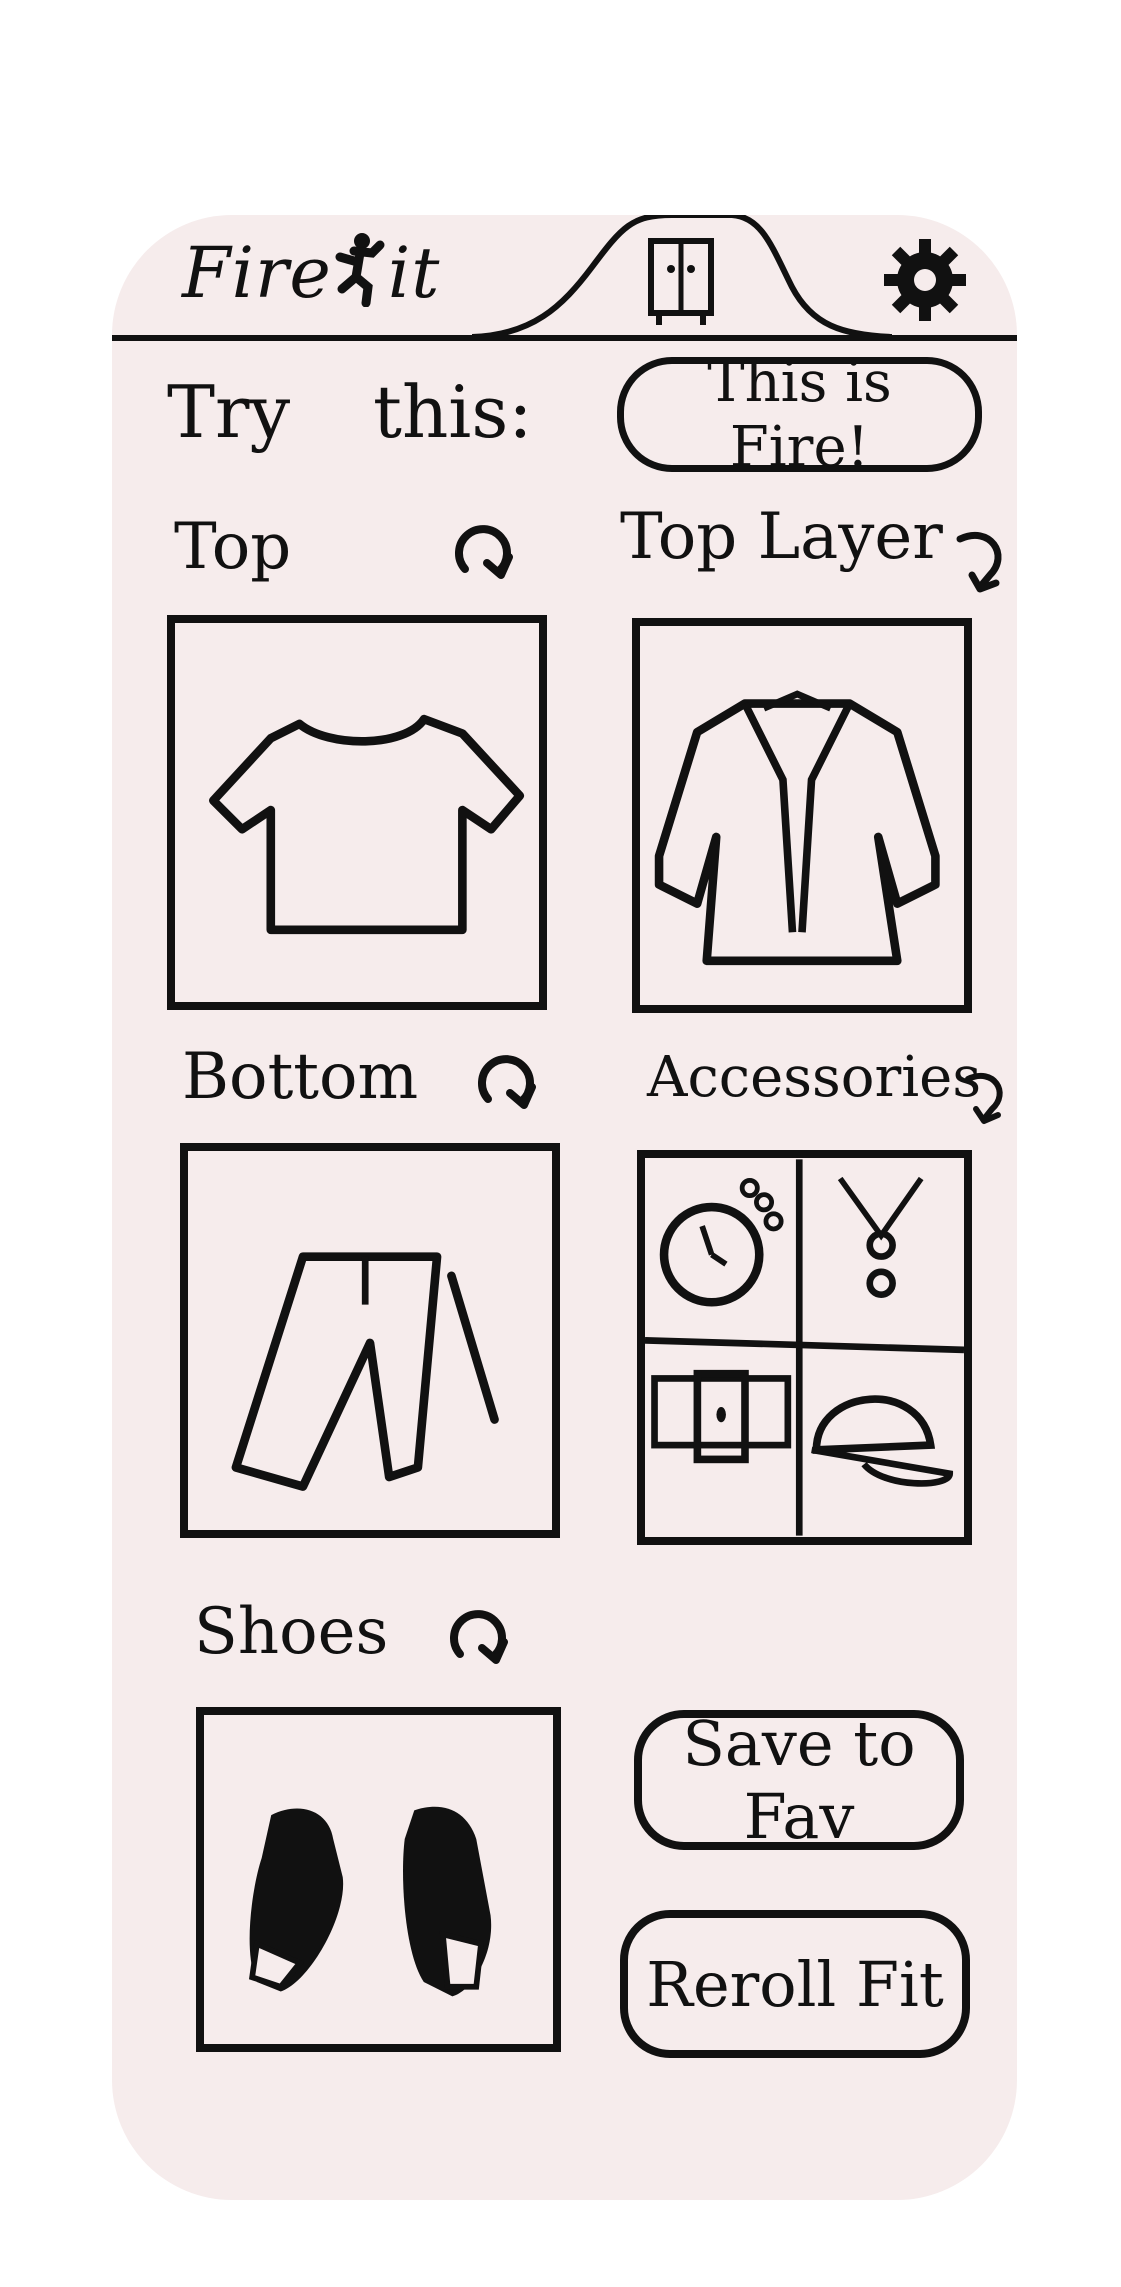 The width and height of the screenshot is (1121, 2287). I want to click on logo-text-it: it, so click(414, 273).